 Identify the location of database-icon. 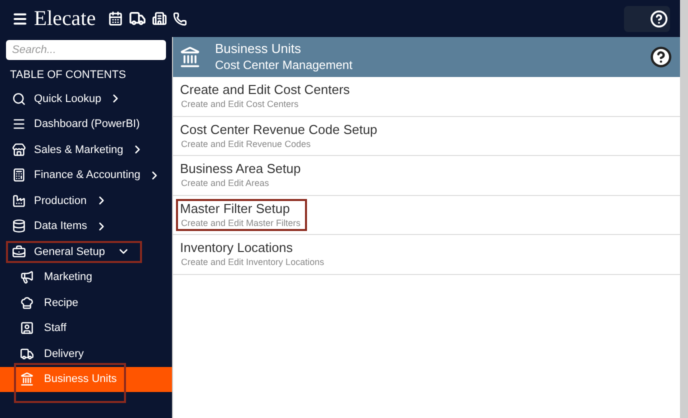
(19, 226).